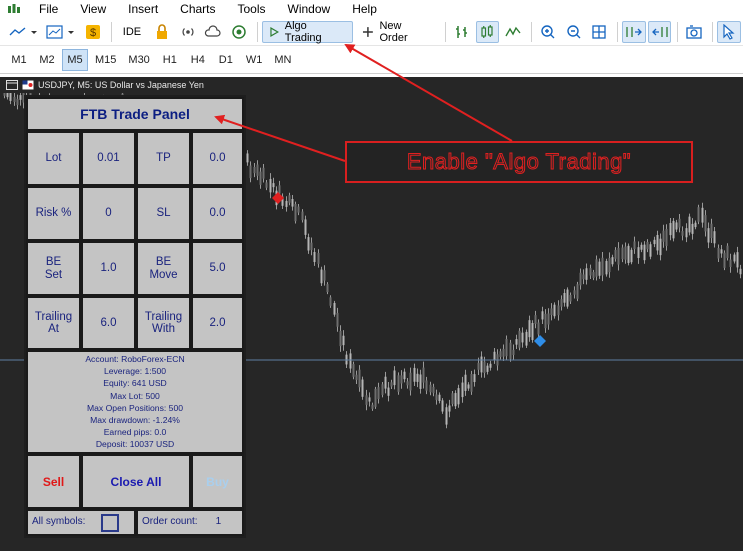 The height and width of the screenshot is (551, 743). What do you see at coordinates (393, 31) in the screenshot?
I see `new-order-label: New Order` at bounding box center [393, 31].